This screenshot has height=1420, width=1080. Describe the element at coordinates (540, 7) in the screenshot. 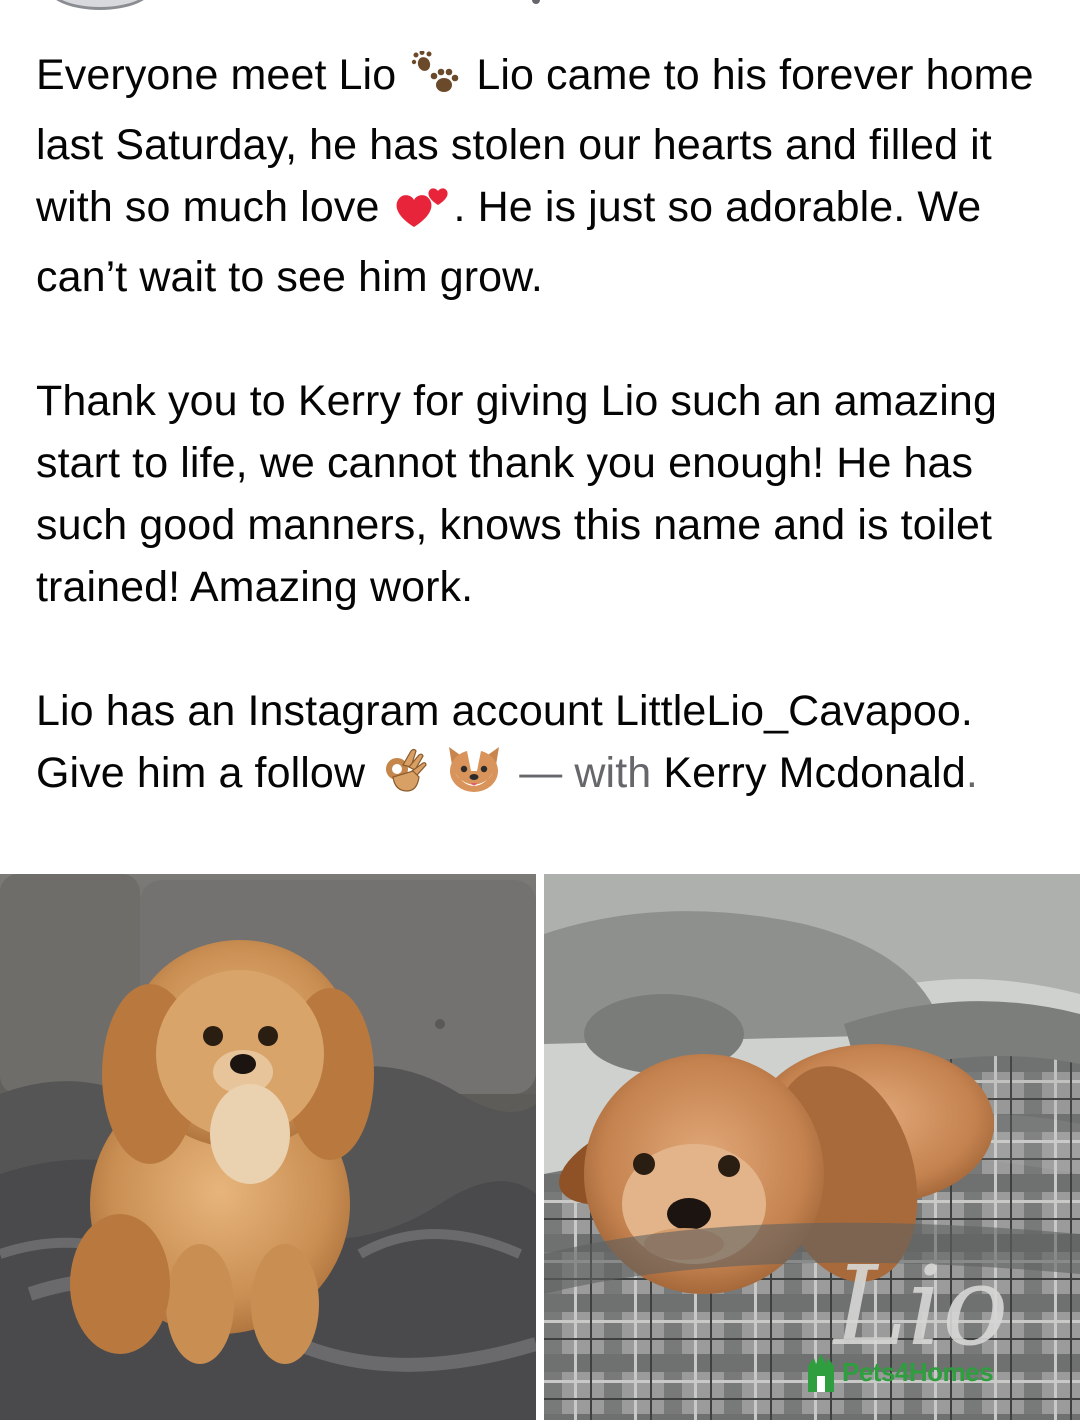

I see `post-header-cropped` at that location.